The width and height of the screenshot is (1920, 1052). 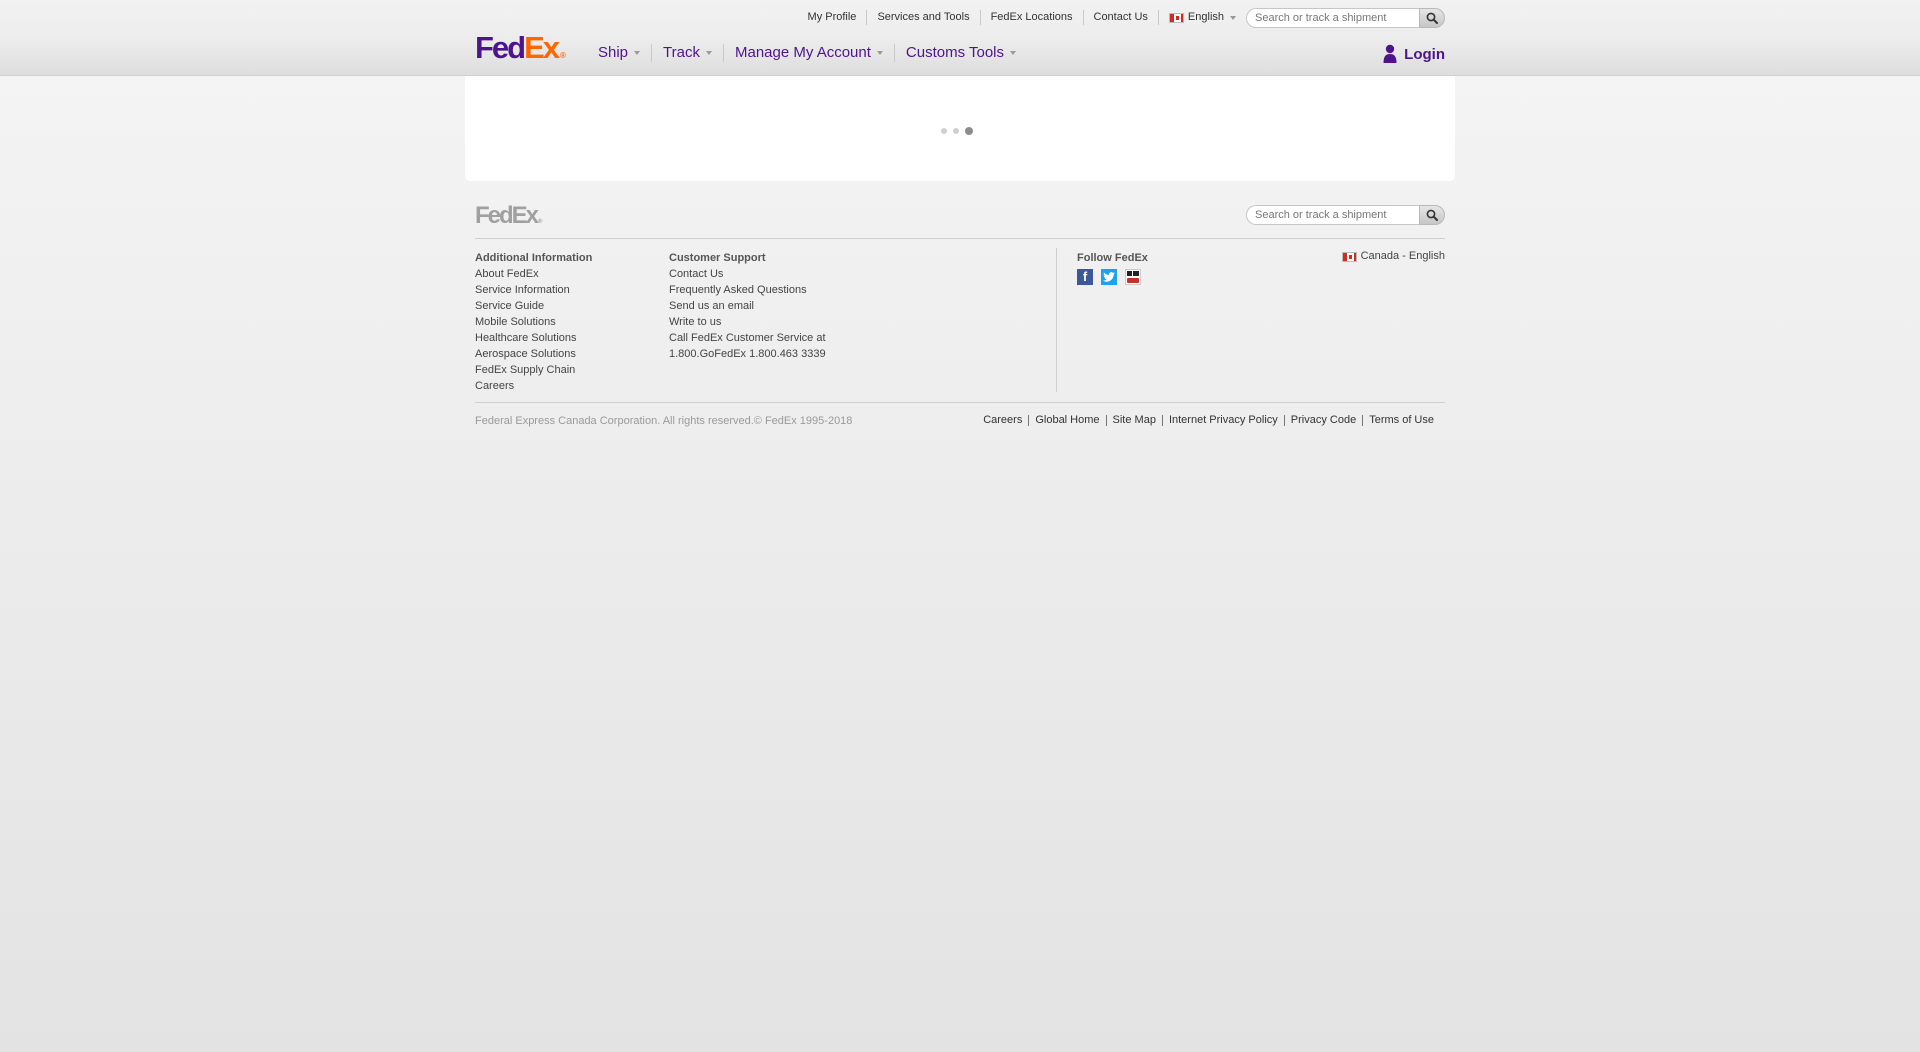 What do you see at coordinates (1133, 420) in the screenshot?
I see `site-map-link: Site Map` at bounding box center [1133, 420].